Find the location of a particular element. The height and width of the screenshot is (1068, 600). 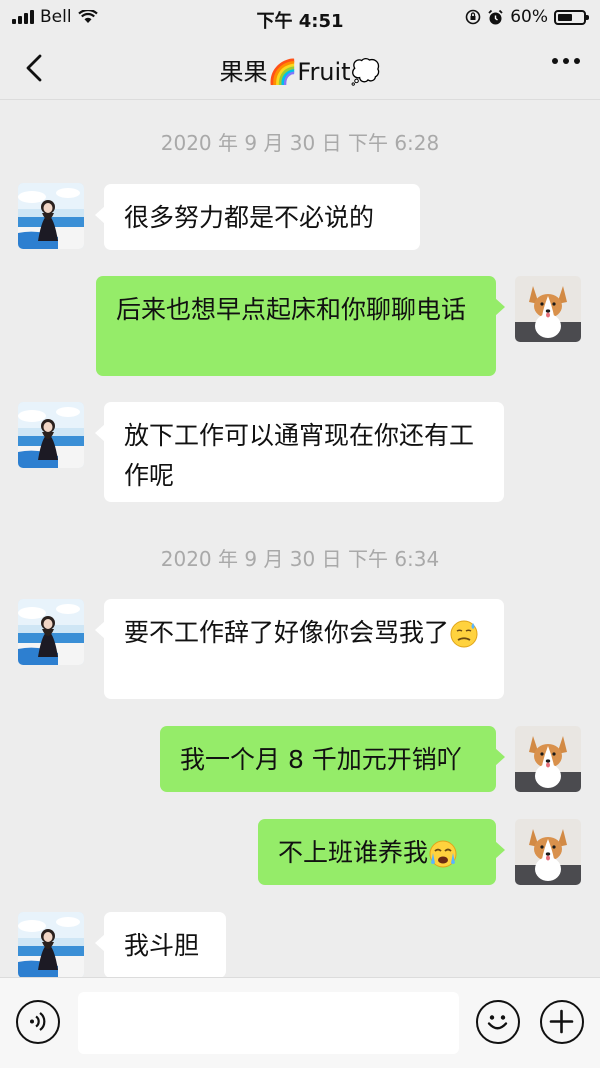

message-timestamp: 2020 年 9 月 30 日 下午 6:34 is located at coordinates (300, 559).